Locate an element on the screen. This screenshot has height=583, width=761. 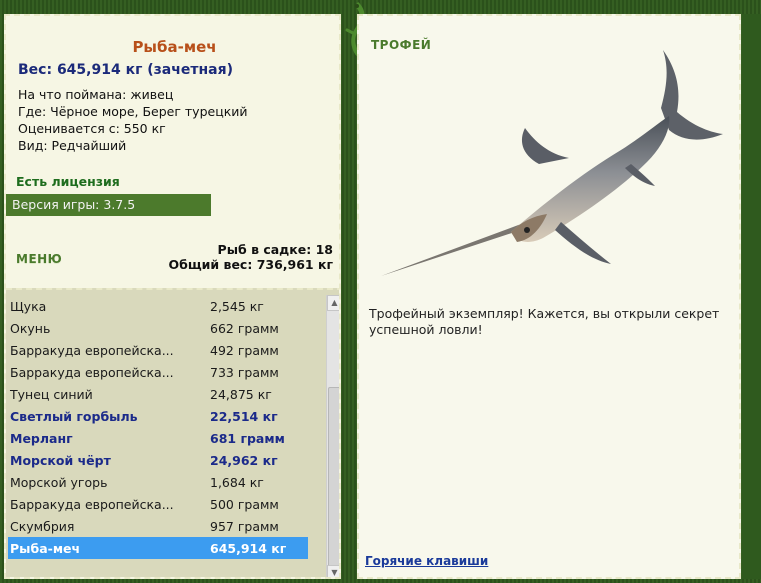
catch-weight: 492 грамм is located at coordinates (244, 350).